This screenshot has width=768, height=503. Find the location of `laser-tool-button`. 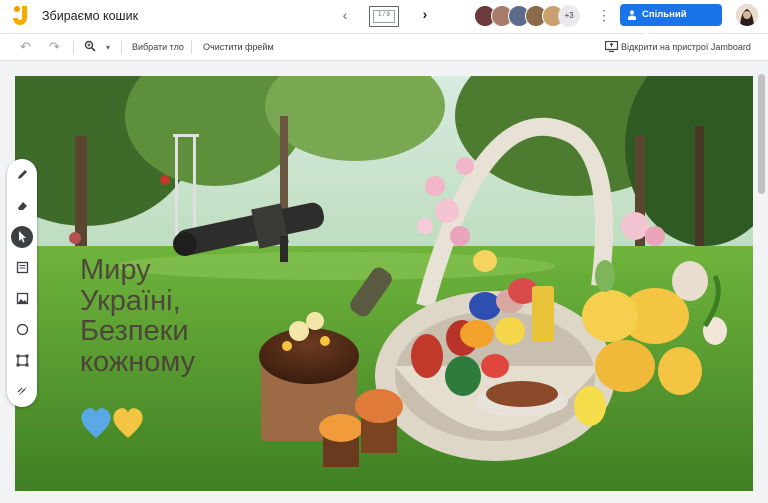

laser-tool-button is located at coordinates (22, 392).